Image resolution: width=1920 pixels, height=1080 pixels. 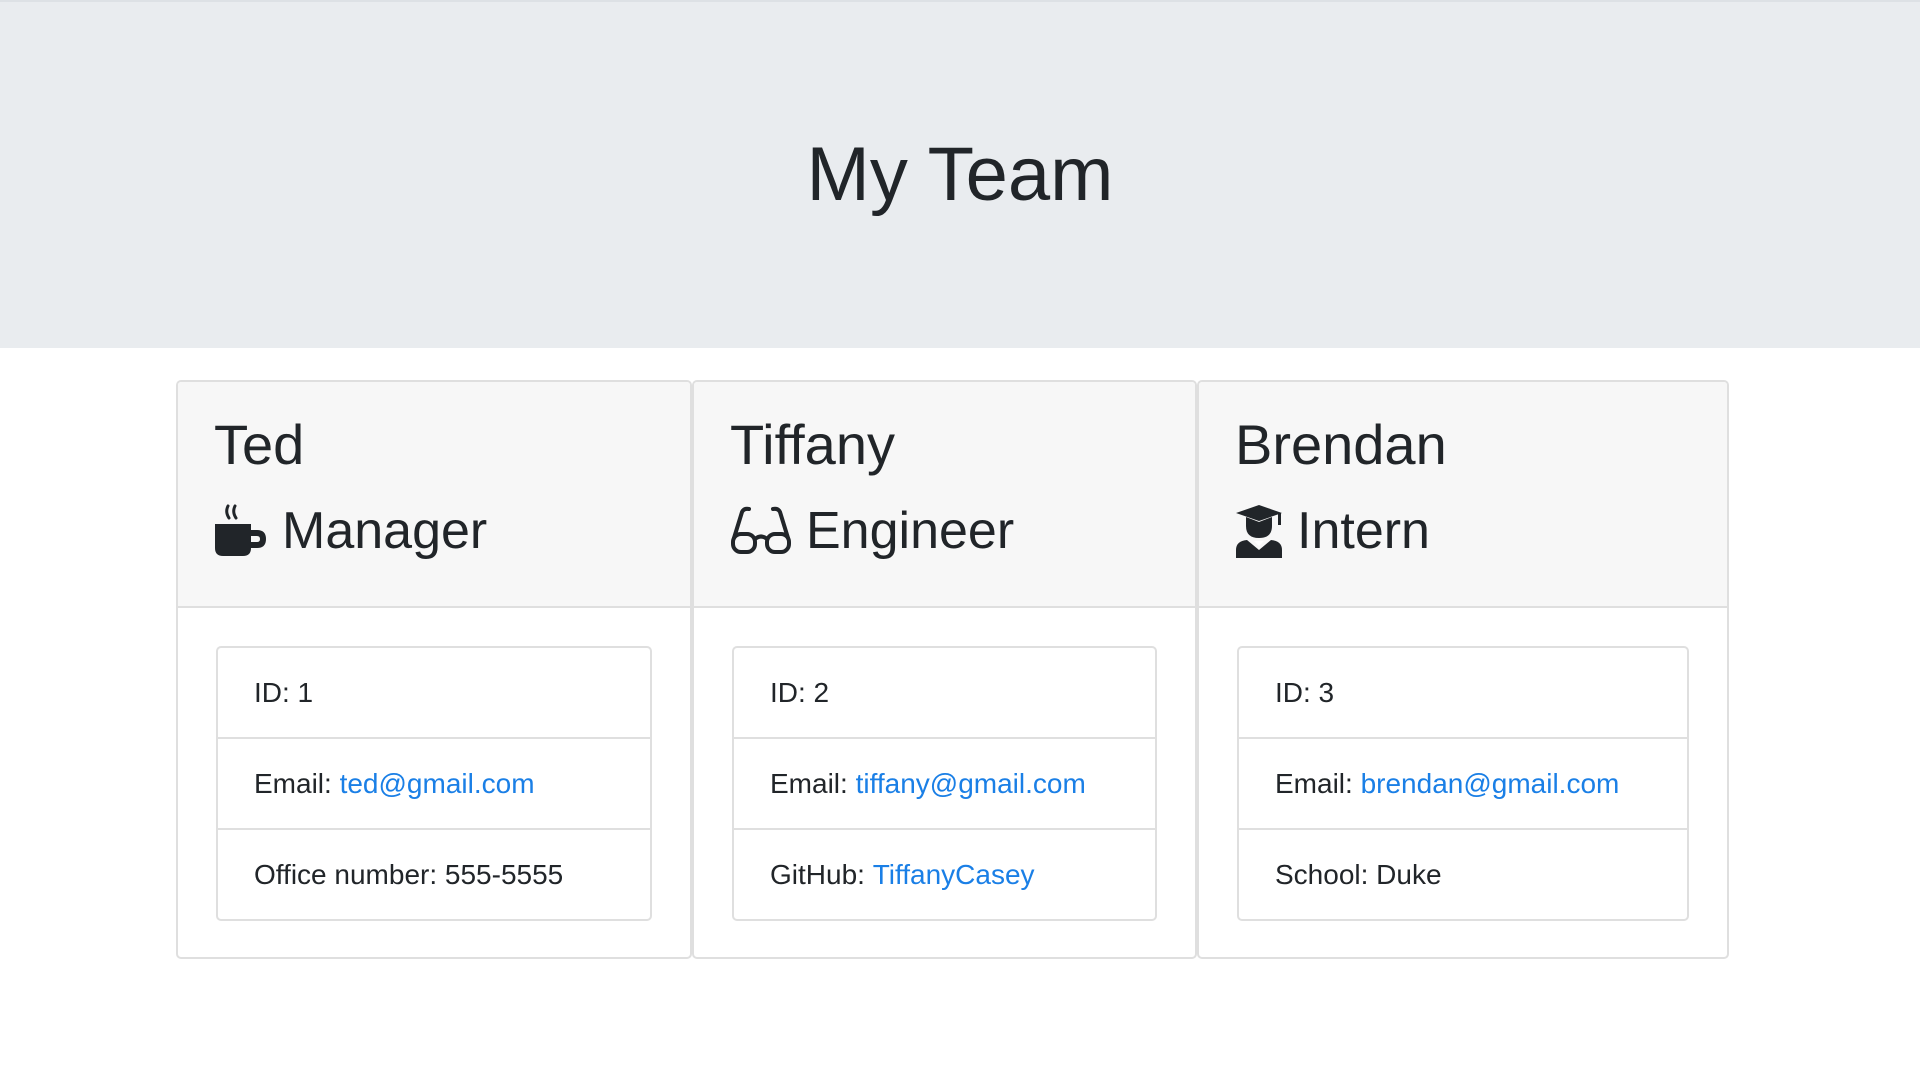 What do you see at coordinates (1259, 531) in the screenshot?
I see `graduate-icon` at bounding box center [1259, 531].